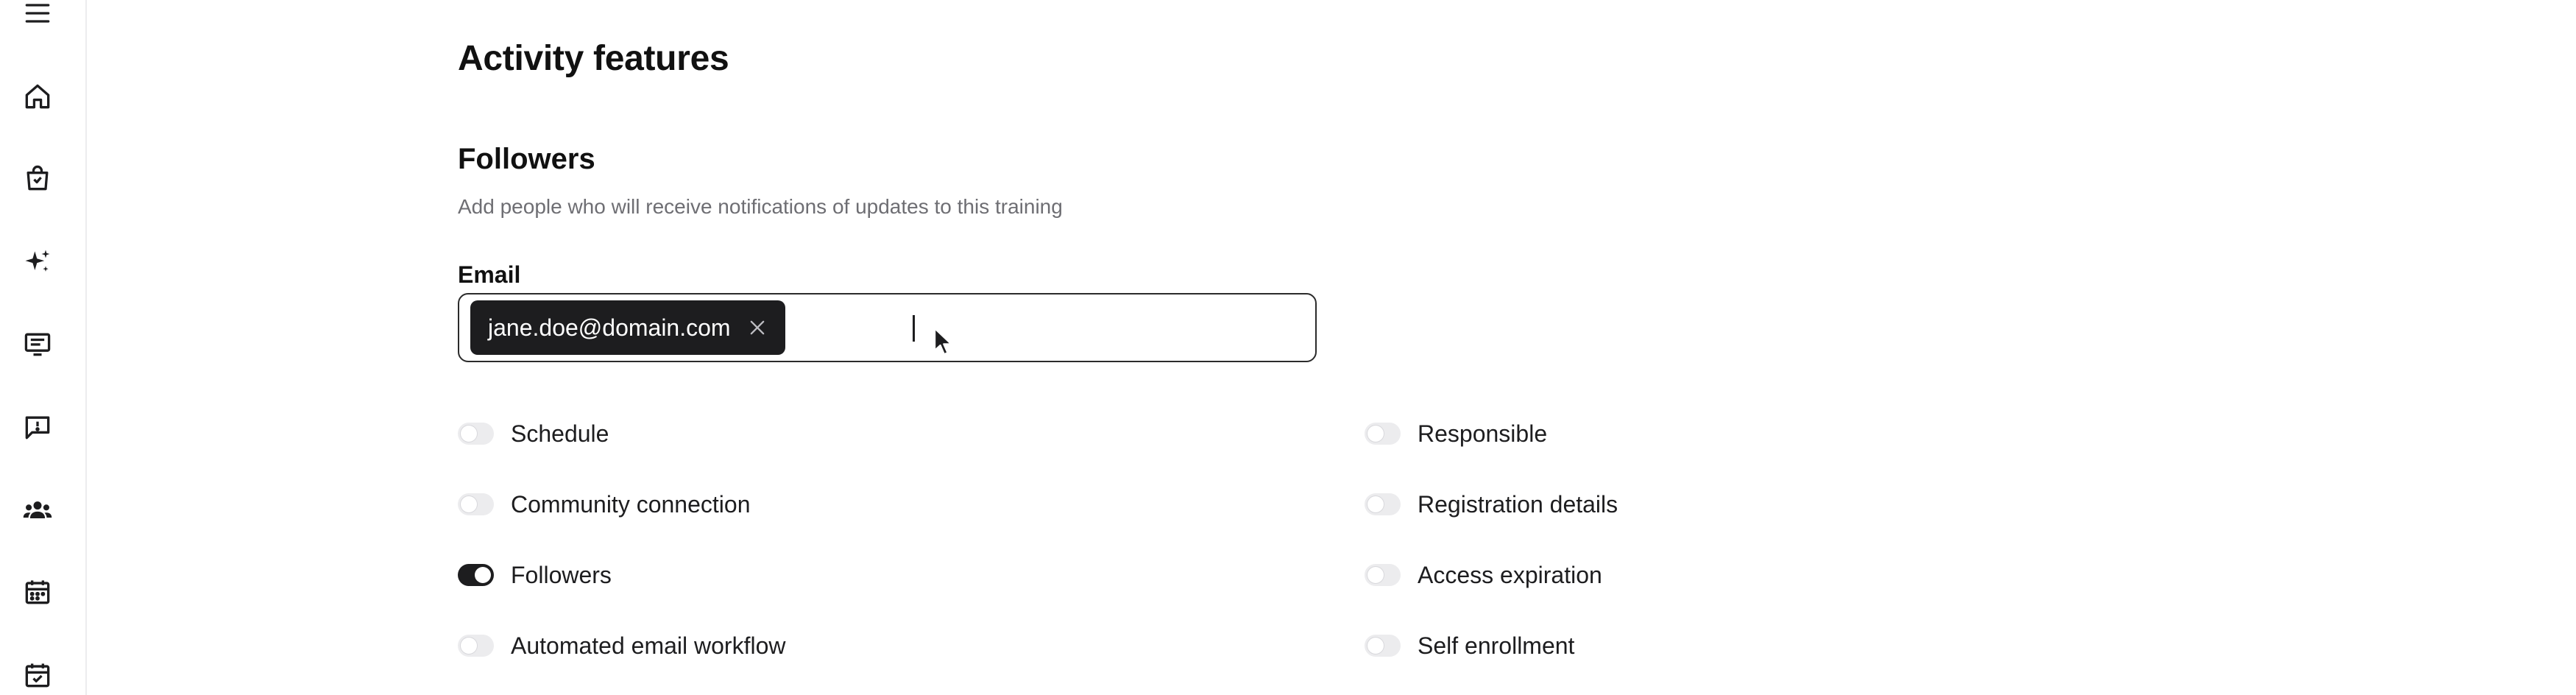 The height and width of the screenshot is (695, 2576). Describe the element at coordinates (37, 15) in the screenshot. I see `menu-icon` at that location.